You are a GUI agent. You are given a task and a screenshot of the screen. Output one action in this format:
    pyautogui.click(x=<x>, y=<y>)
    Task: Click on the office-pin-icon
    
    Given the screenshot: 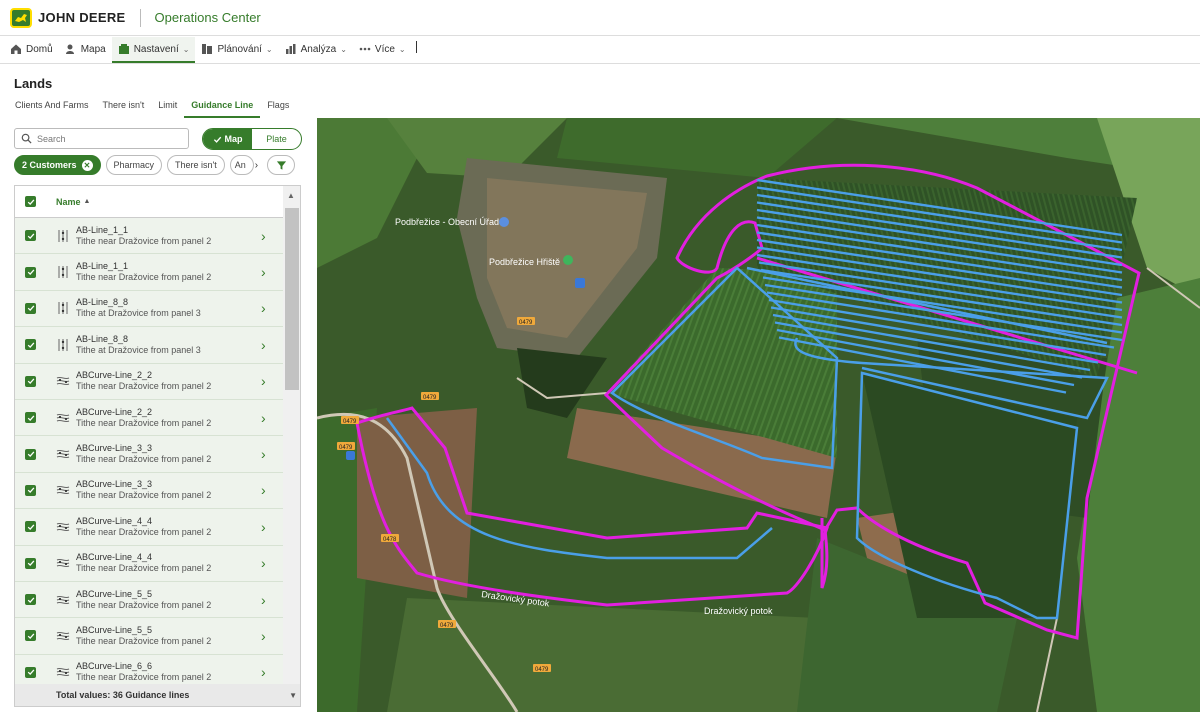 What is the action you would take?
    pyautogui.click(x=504, y=222)
    